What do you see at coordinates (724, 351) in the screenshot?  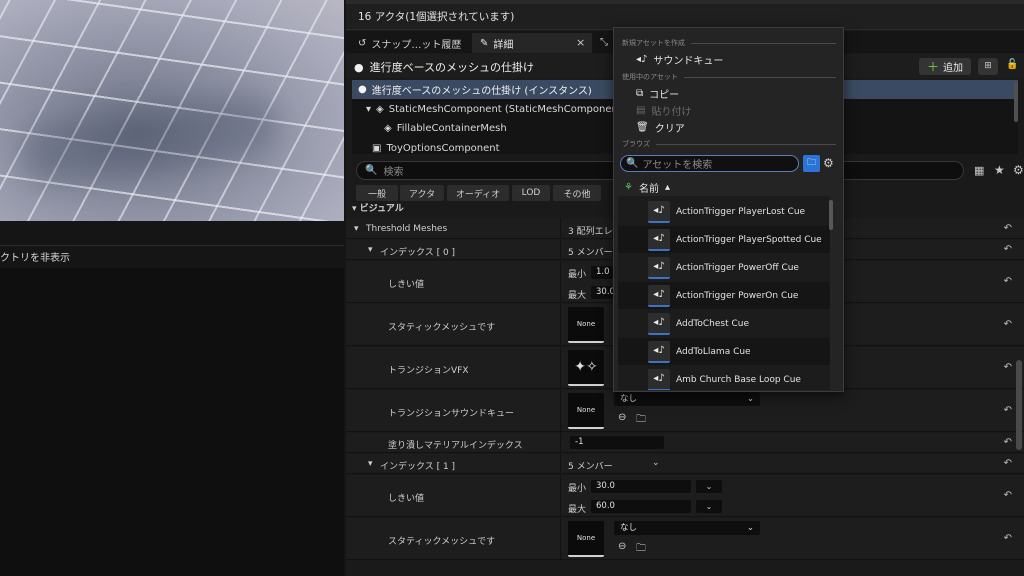 I see `asset-row: ◂♪ AddToLlama Cue` at bounding box center [724, 351].